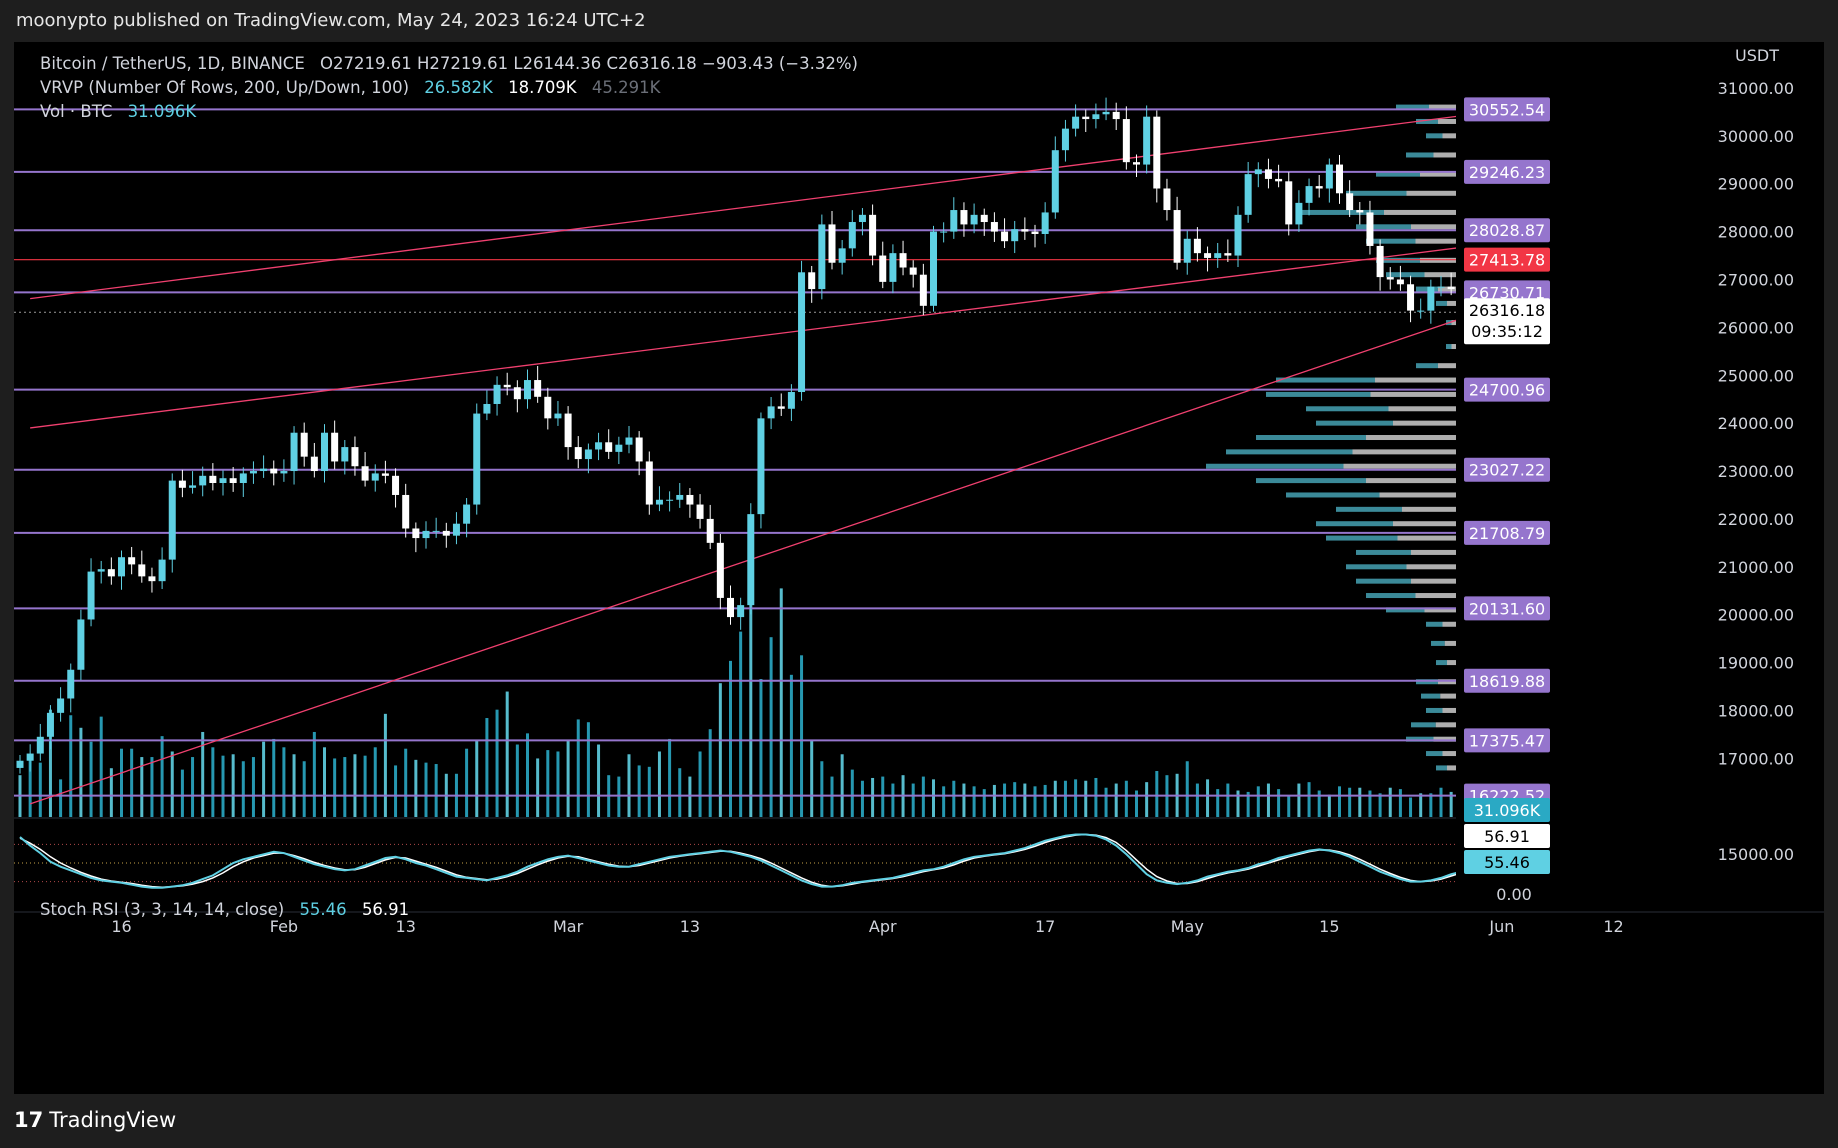 The height and width of the screenshot is (1148, 1838). What do you see at coordinates (1507, 172) in the screenshot?
I see `level-price-tag-label: 29246.23` at bounding box center [1507, 172].